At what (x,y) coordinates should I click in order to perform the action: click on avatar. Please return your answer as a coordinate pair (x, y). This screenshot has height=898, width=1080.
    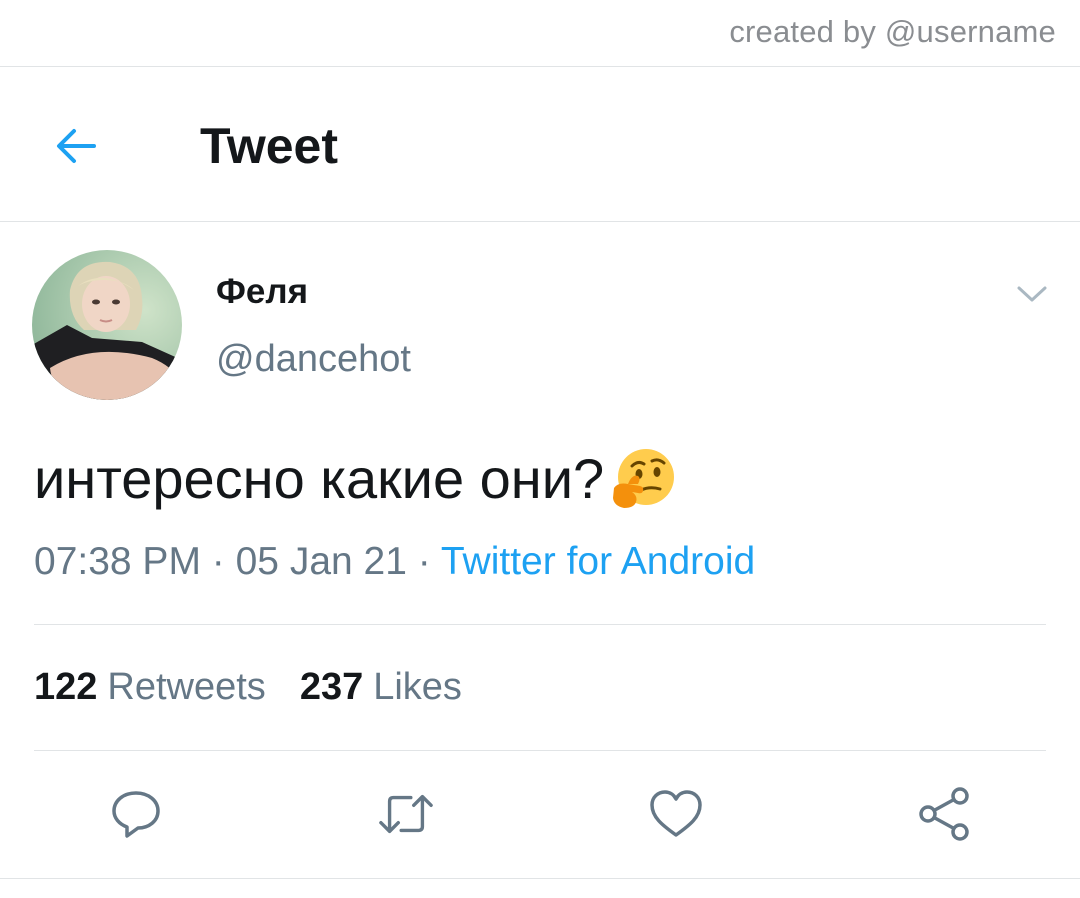
    Looking at the image, I should click on (107, 325).